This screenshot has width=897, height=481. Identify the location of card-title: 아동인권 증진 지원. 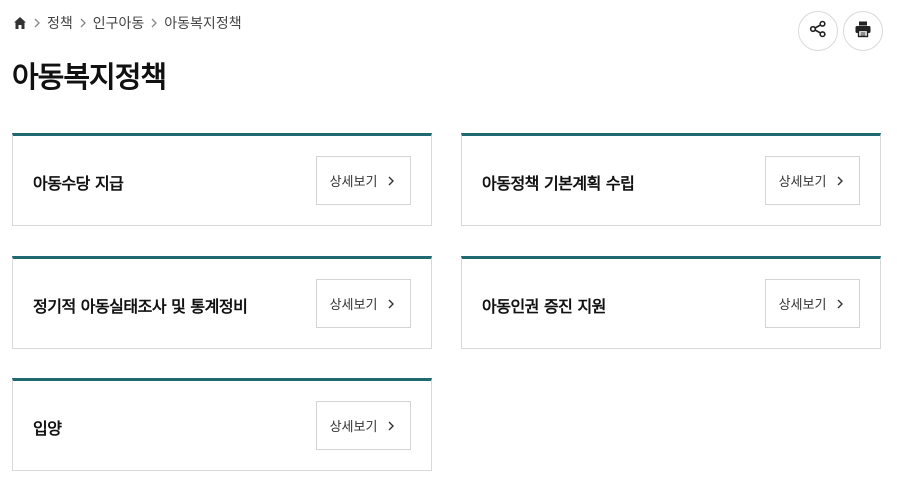
(544, 306).